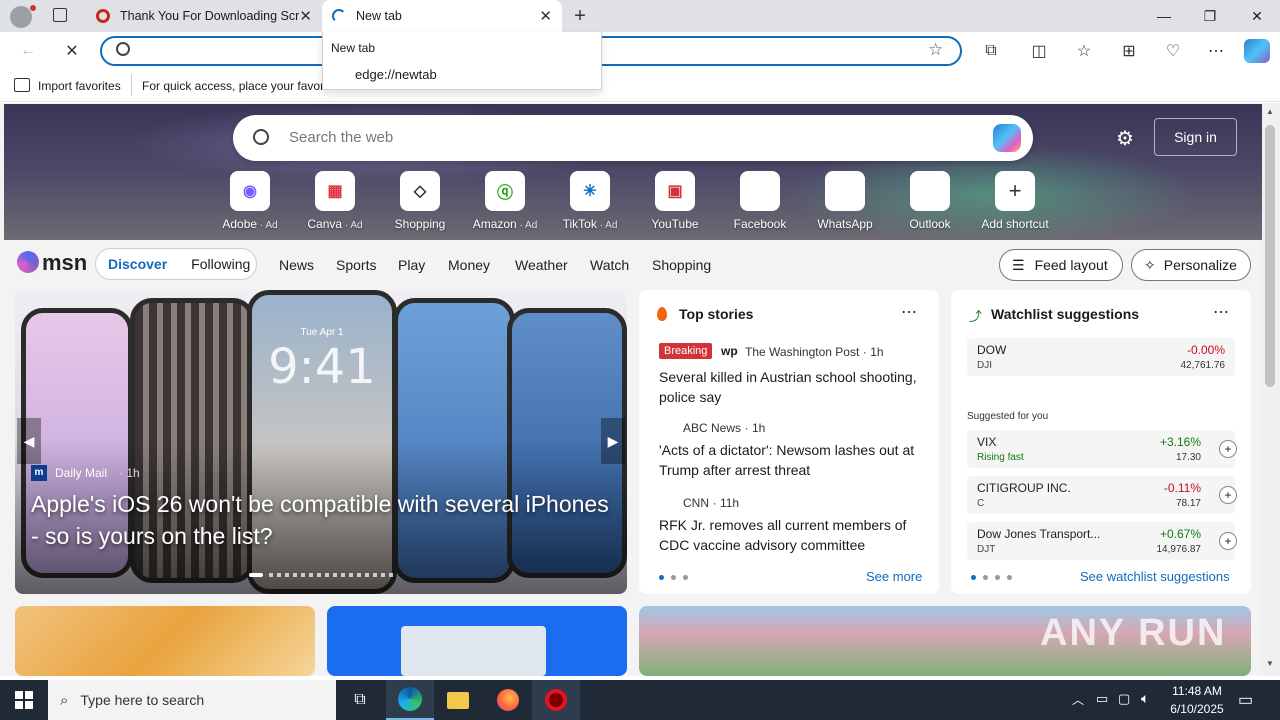 The width and height of the screenshot is (1280, 720). What do you see at coordinates (256, 575) in the screenshot?
I see `carousel-dot-active` at bounding box center [256, 575].